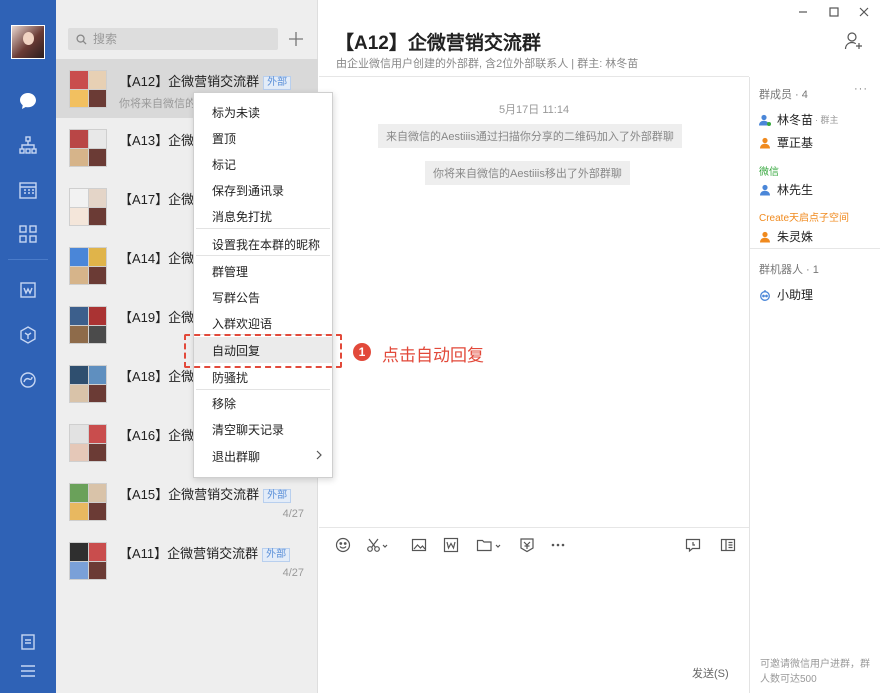 This screenshot has height=693, width=880. What do you see at coordinates (854, 41) in the screenshot?
I see `add-member-icon` at bounding box center [854, 41].